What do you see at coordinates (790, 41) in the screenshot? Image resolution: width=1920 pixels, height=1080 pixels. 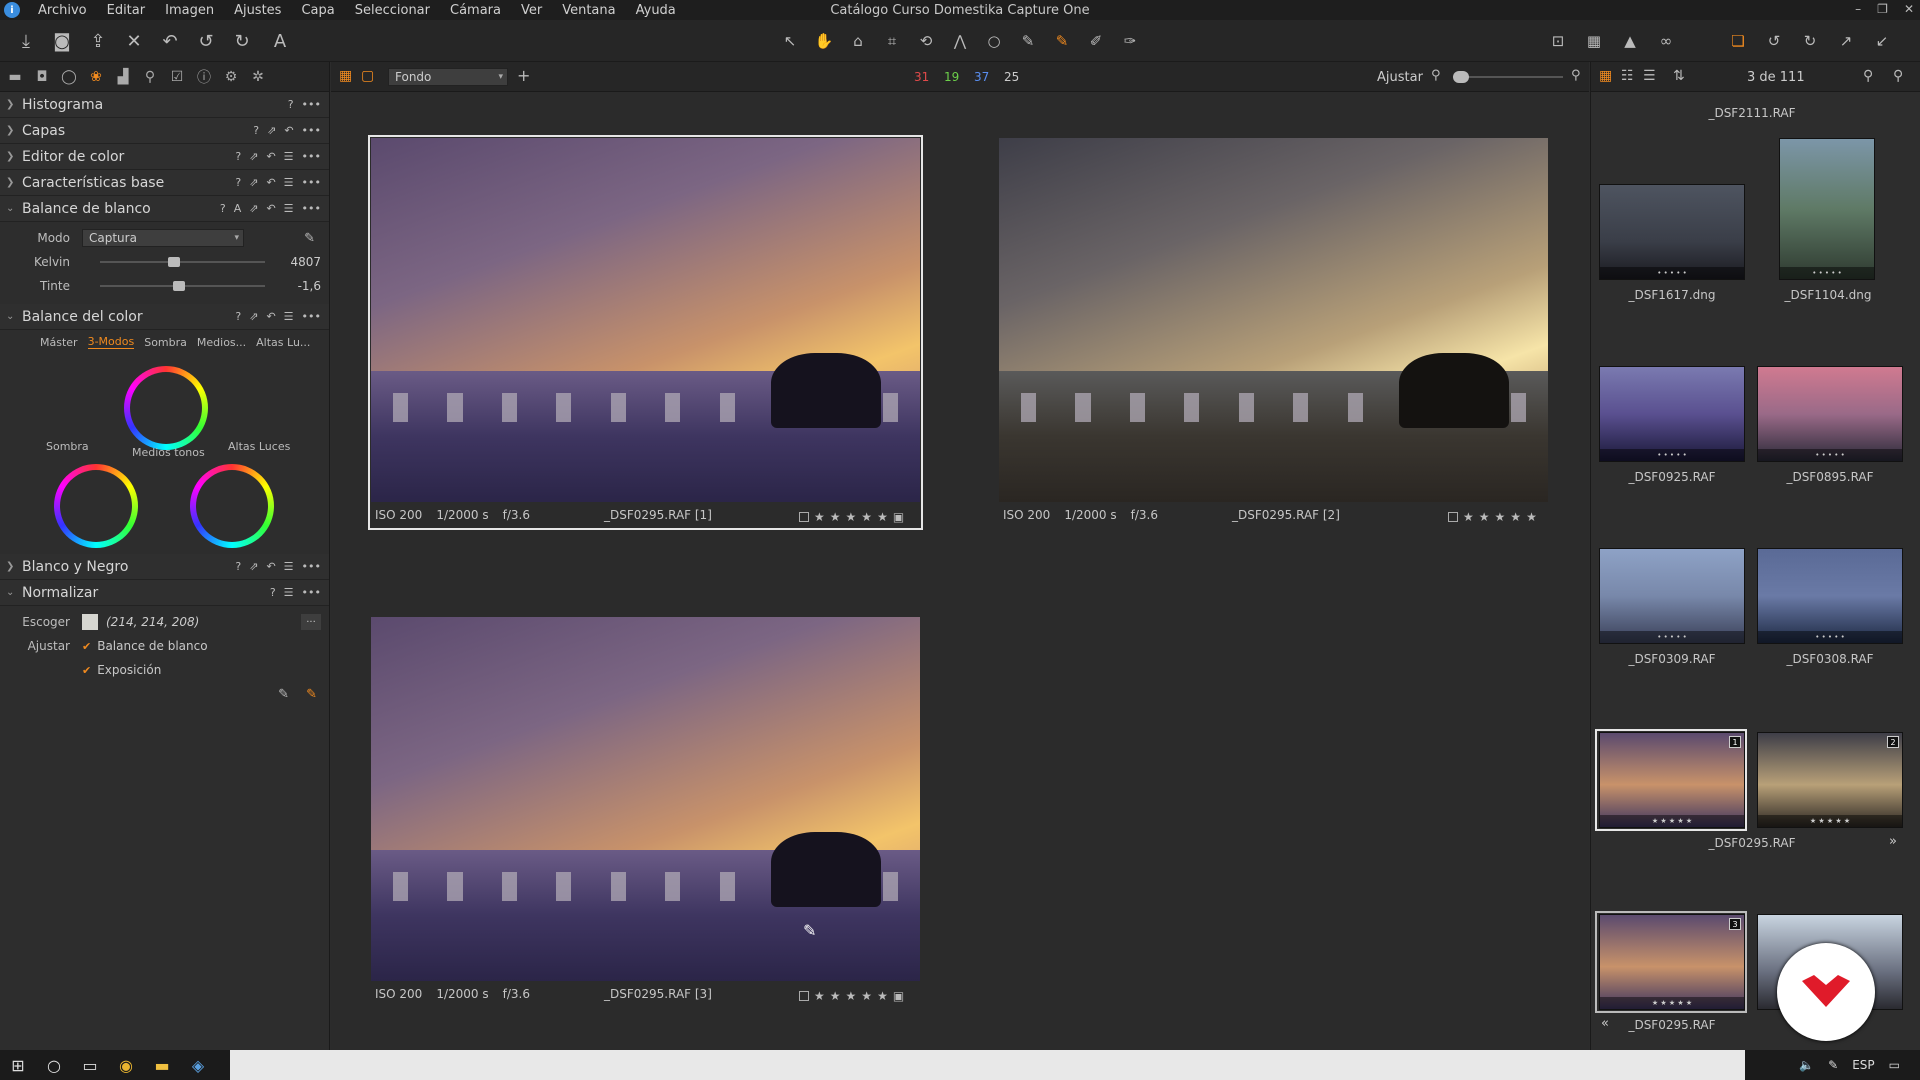 I see `select-cursor-icon: ↖` at bounding box center [790, 41].